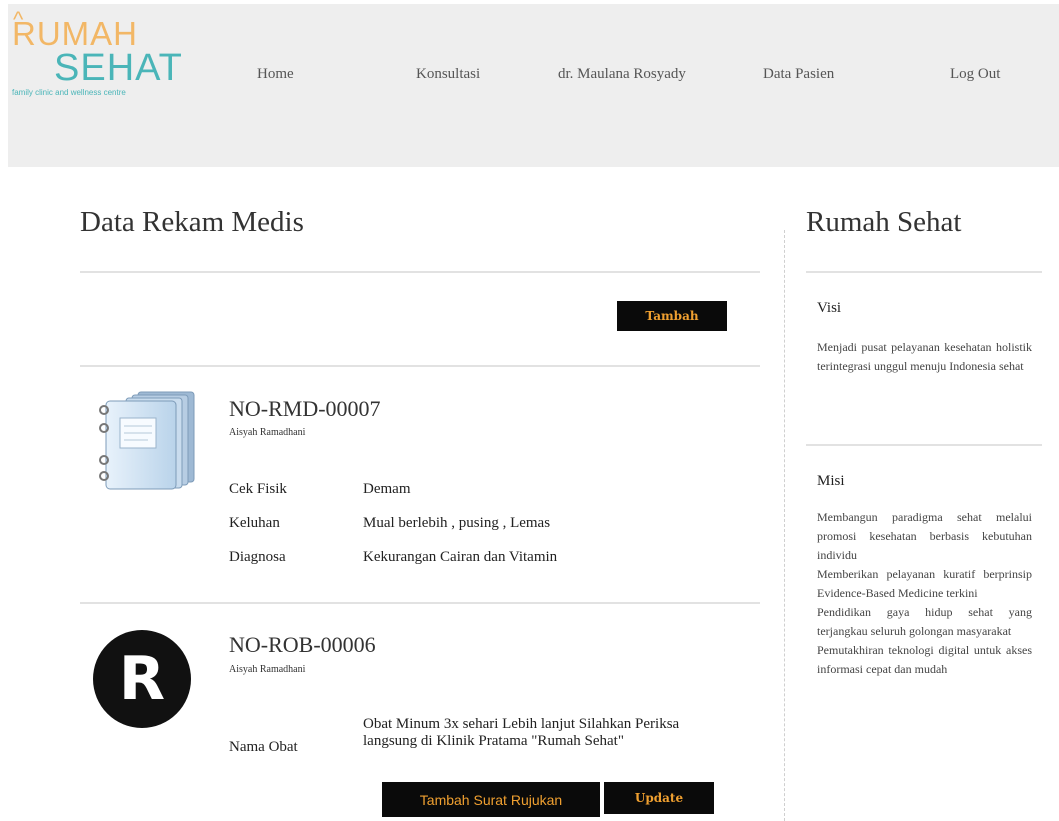 The image size is (1059, 821). Describe the element at coordinates (457, 523) in the screenshot. I see `field-value-keluhan: Mual berlebih , pusing , Lemas` at that location.